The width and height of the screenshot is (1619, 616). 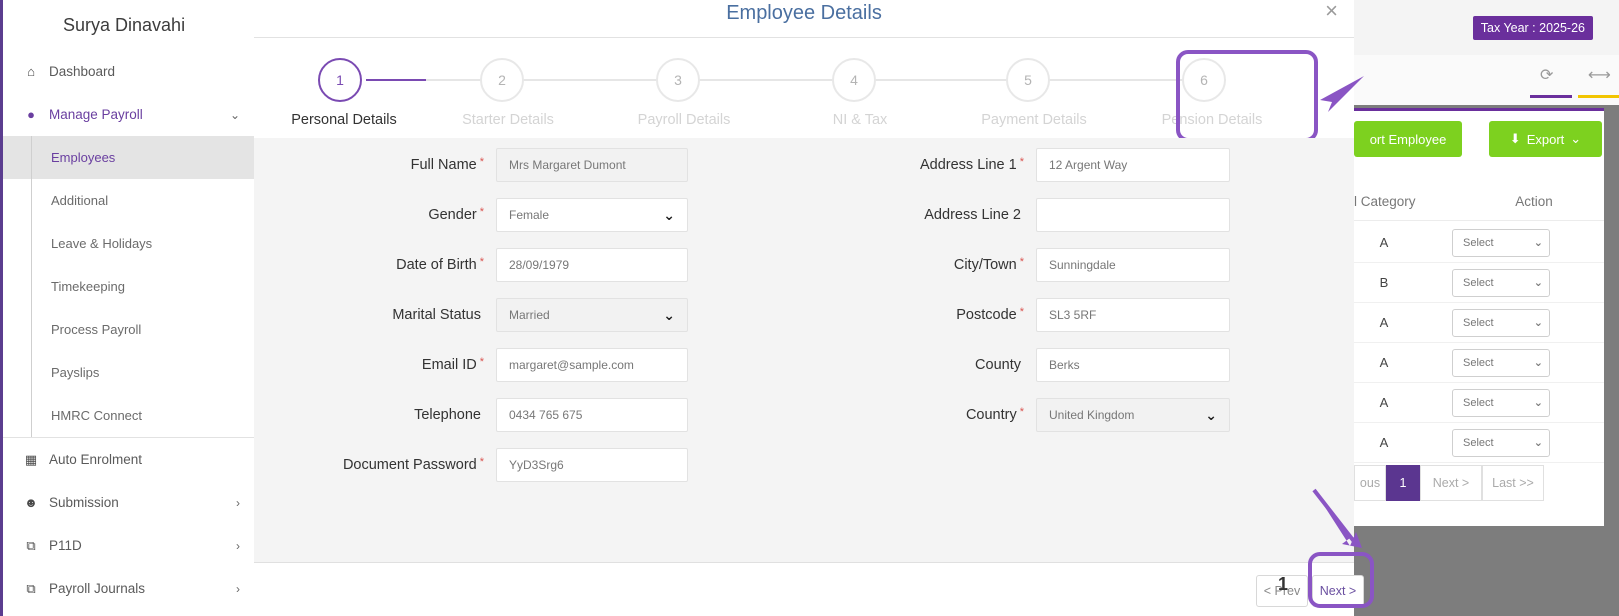 I want to click on pointer-arrow-icon, so click(x=1342, y=94).